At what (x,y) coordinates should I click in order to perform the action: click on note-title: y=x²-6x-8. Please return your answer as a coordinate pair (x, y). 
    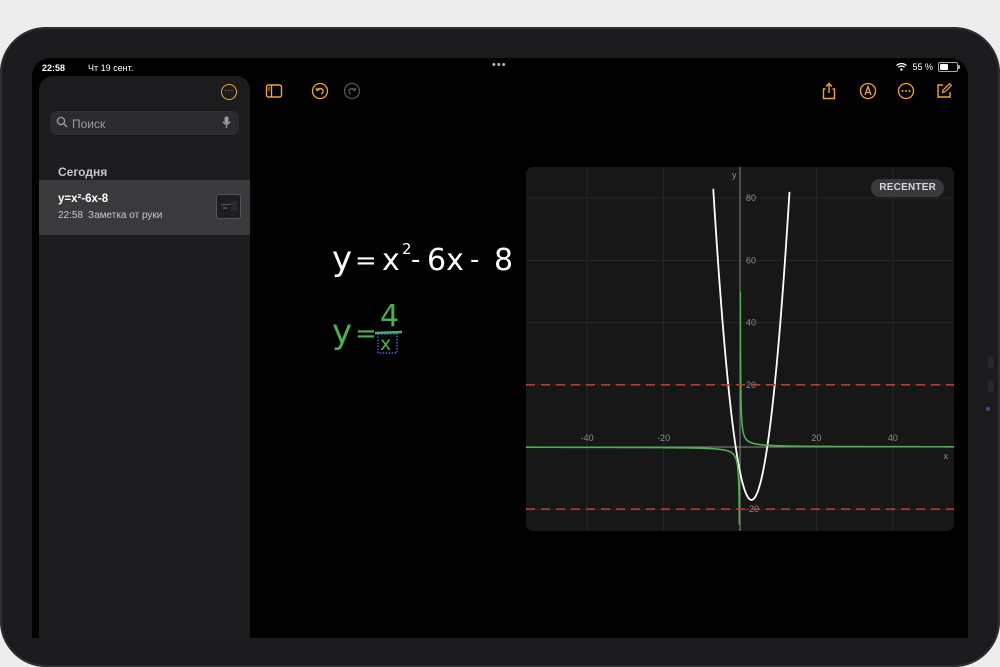
    Looking at the image, I should click on (83, 199).